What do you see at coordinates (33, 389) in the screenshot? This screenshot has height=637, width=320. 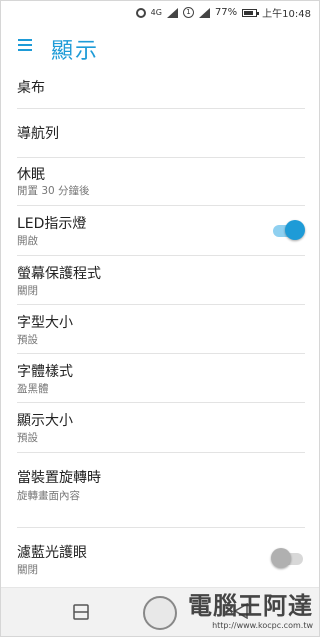 I see `setting-subtitle: 盈黑體` at bounding box center [33, 389].